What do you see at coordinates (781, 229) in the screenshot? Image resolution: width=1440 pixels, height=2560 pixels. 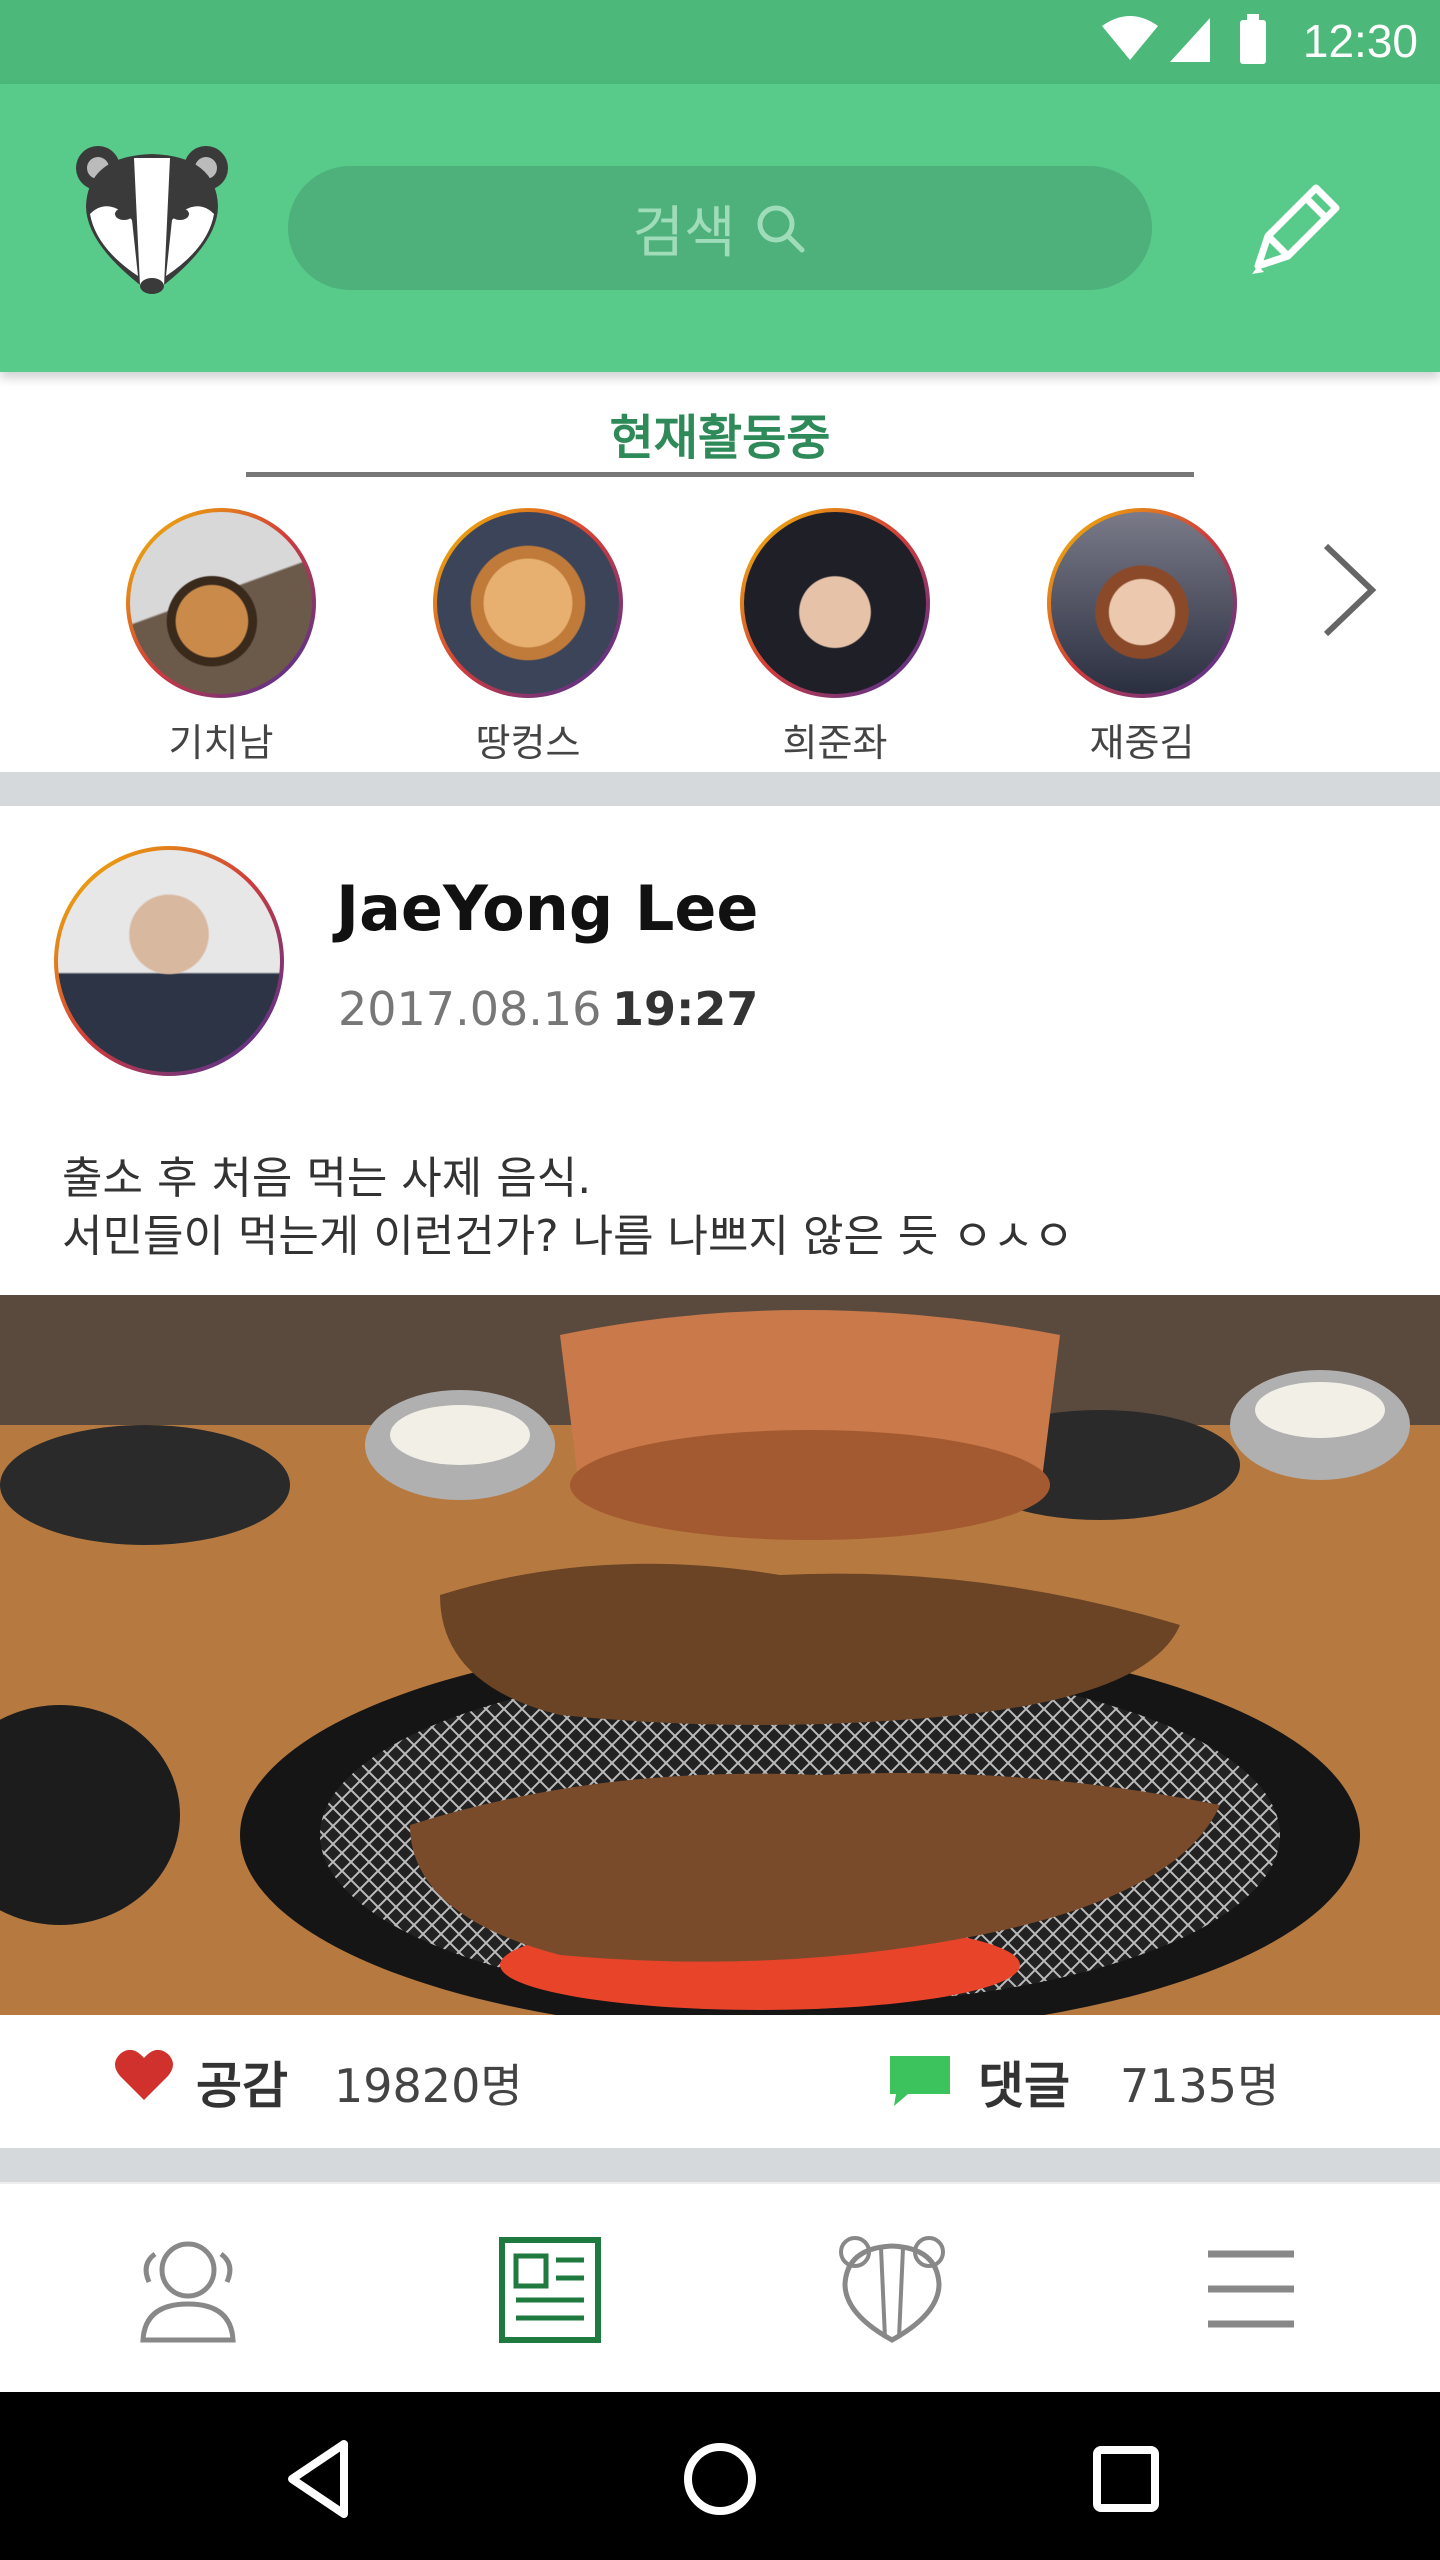 I see `search-icon` at bounding box center [781, 229].